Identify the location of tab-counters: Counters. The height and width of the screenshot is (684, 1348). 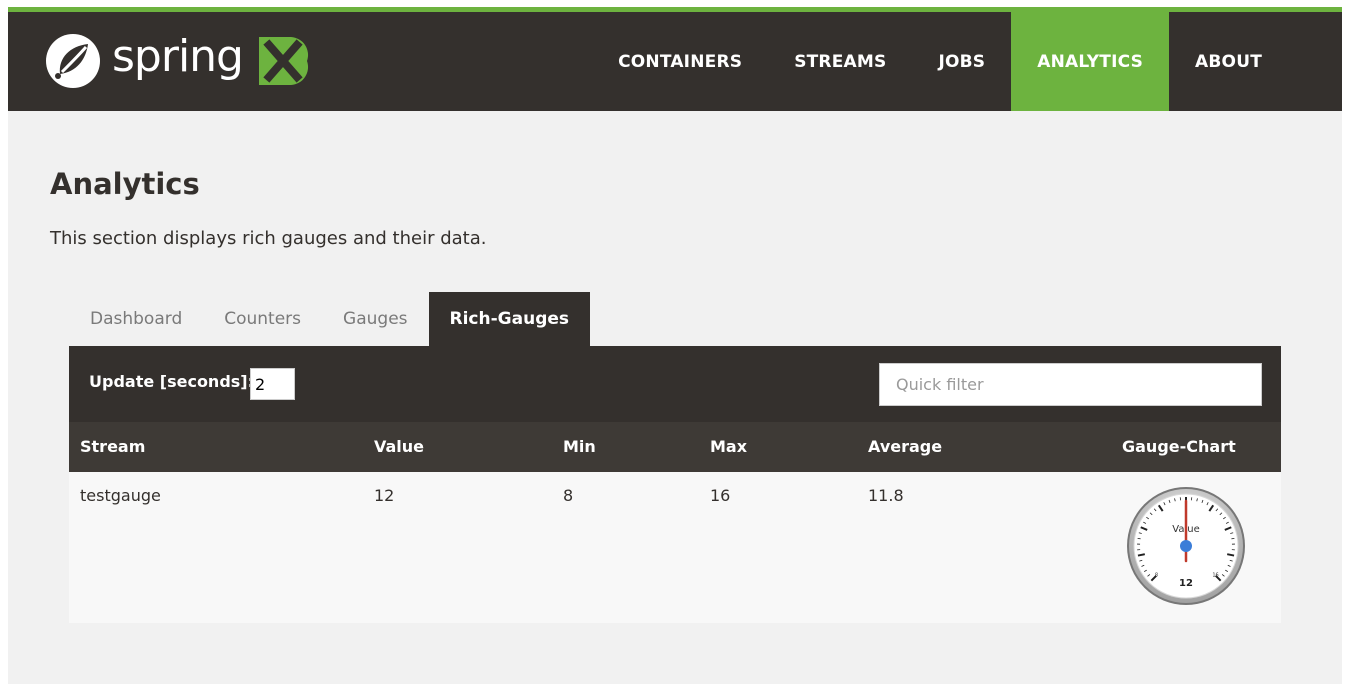
(262, 319).